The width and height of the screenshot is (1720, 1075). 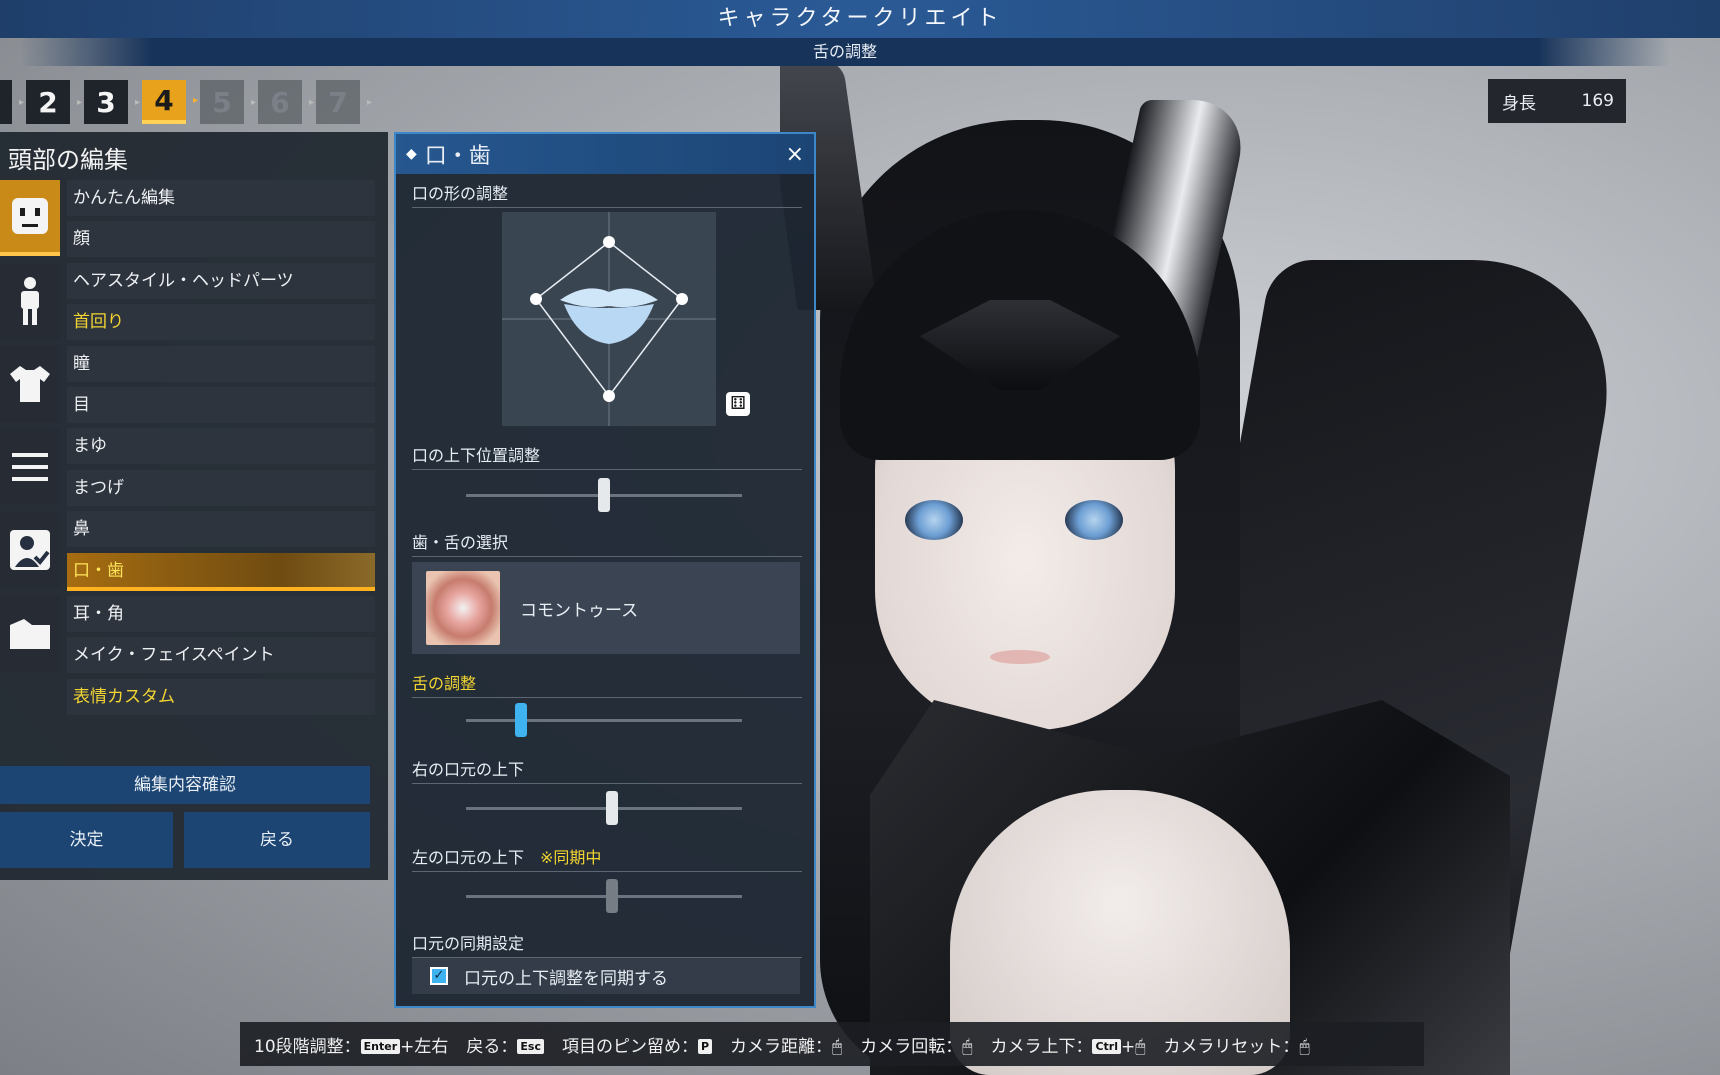 I want to click on menu-item-hairstyle: ヘアスタイル・ヘッドパーツ, so click(x=221, y=280).